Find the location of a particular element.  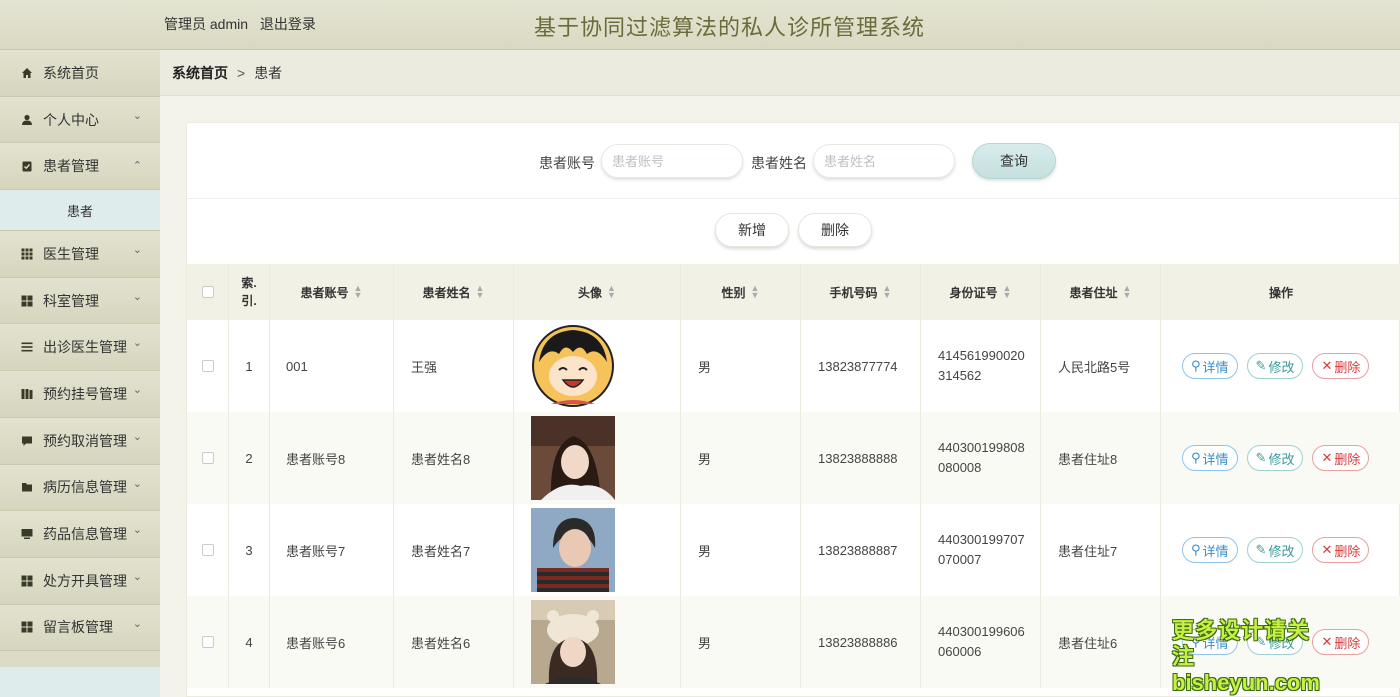

row-id-number: 440300199808 080008 is located at coordinates (981, 458).